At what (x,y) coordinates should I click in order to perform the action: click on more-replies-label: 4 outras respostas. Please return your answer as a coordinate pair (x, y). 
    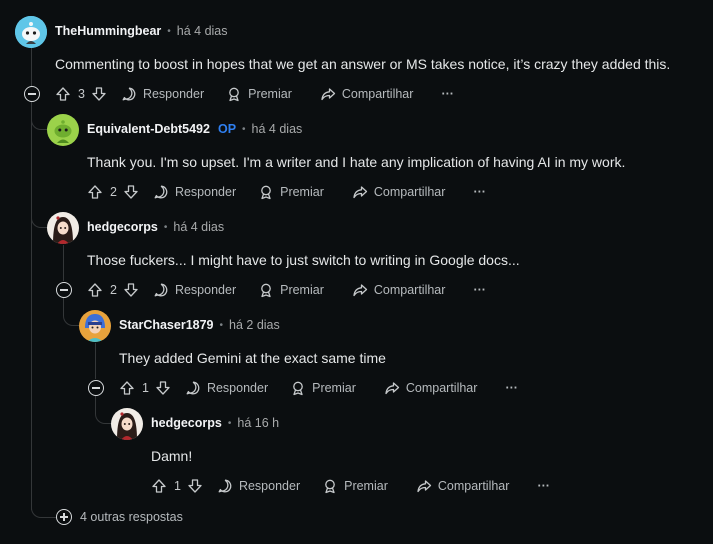
    Looking at the image, I should click on (131, 517).